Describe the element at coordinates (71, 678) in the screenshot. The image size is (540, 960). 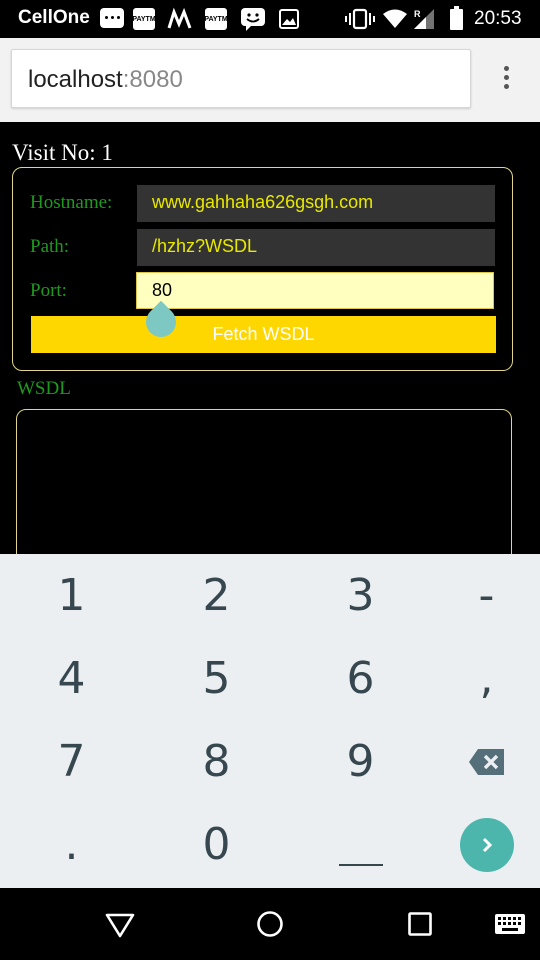
I see `key-4: 4` at that location.